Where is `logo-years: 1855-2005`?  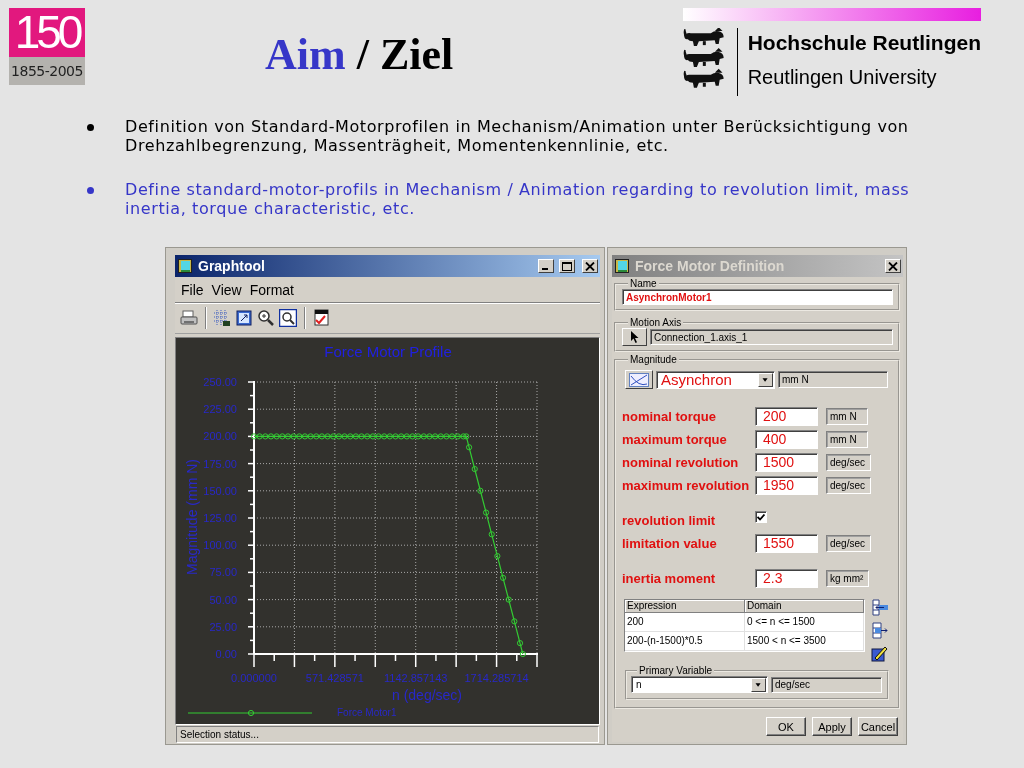
logo-years: 1855-2005 is located at coordinates (47, 71).